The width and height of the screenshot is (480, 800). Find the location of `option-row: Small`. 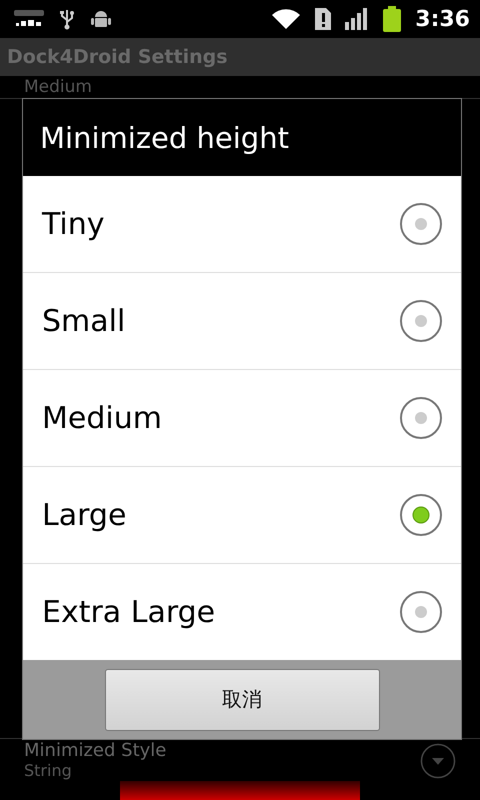

option-row: Small is located at coordinates (242, 321).